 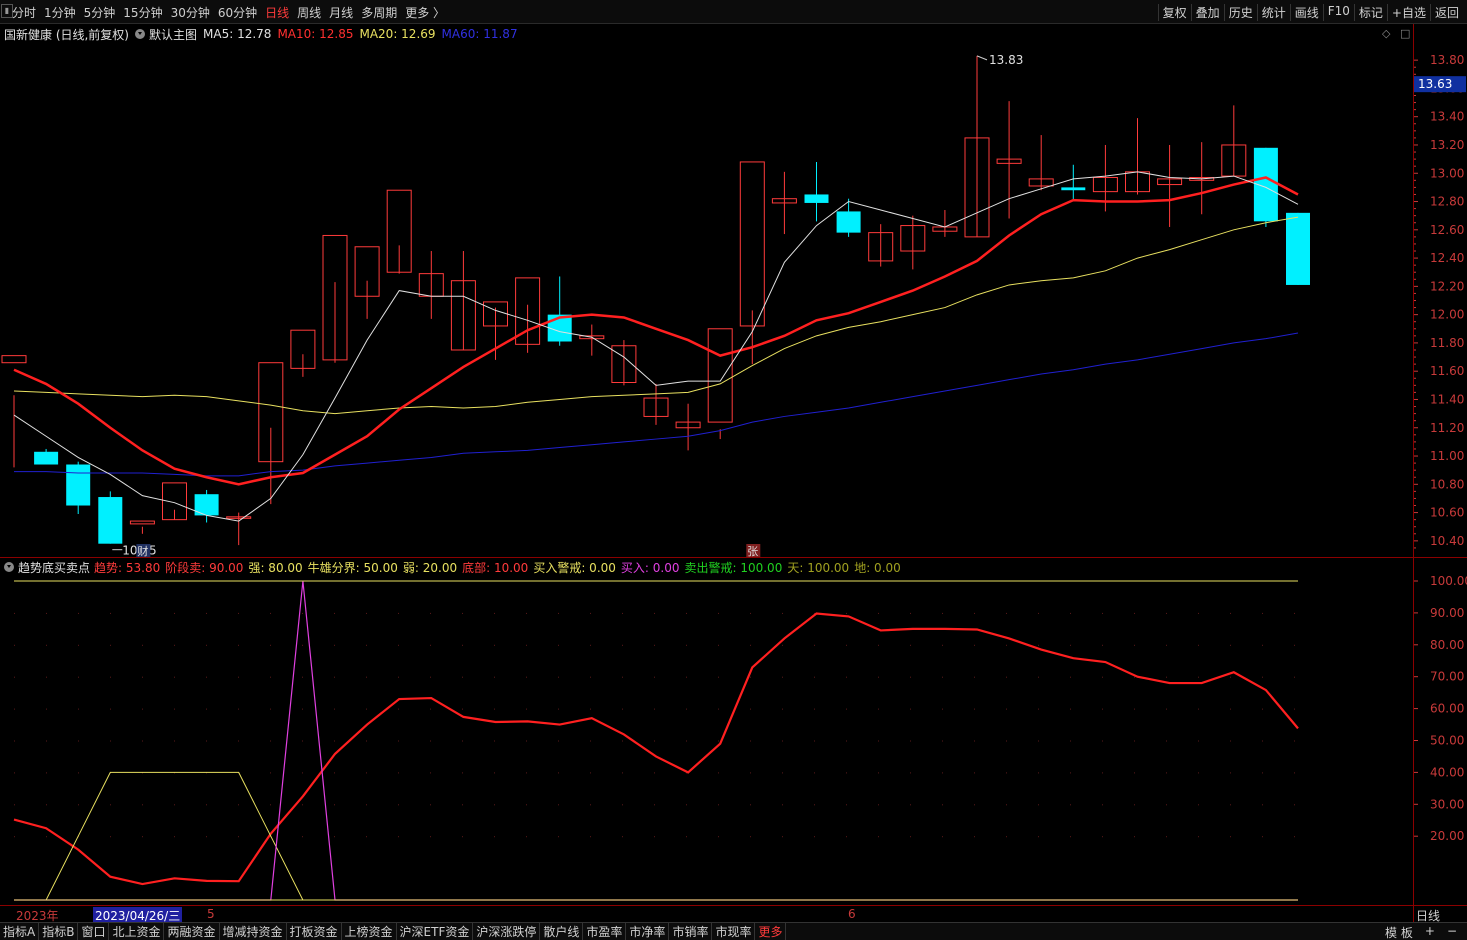 I want to click on price-tick-label: 11.20, so click(x=1447, y=428).